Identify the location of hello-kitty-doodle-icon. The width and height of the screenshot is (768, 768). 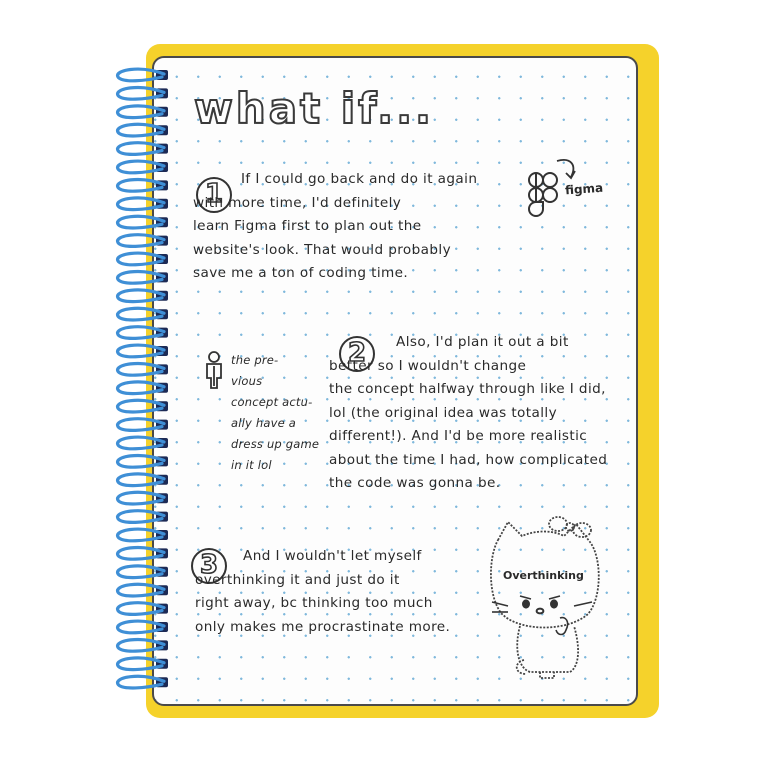
(545, 597).